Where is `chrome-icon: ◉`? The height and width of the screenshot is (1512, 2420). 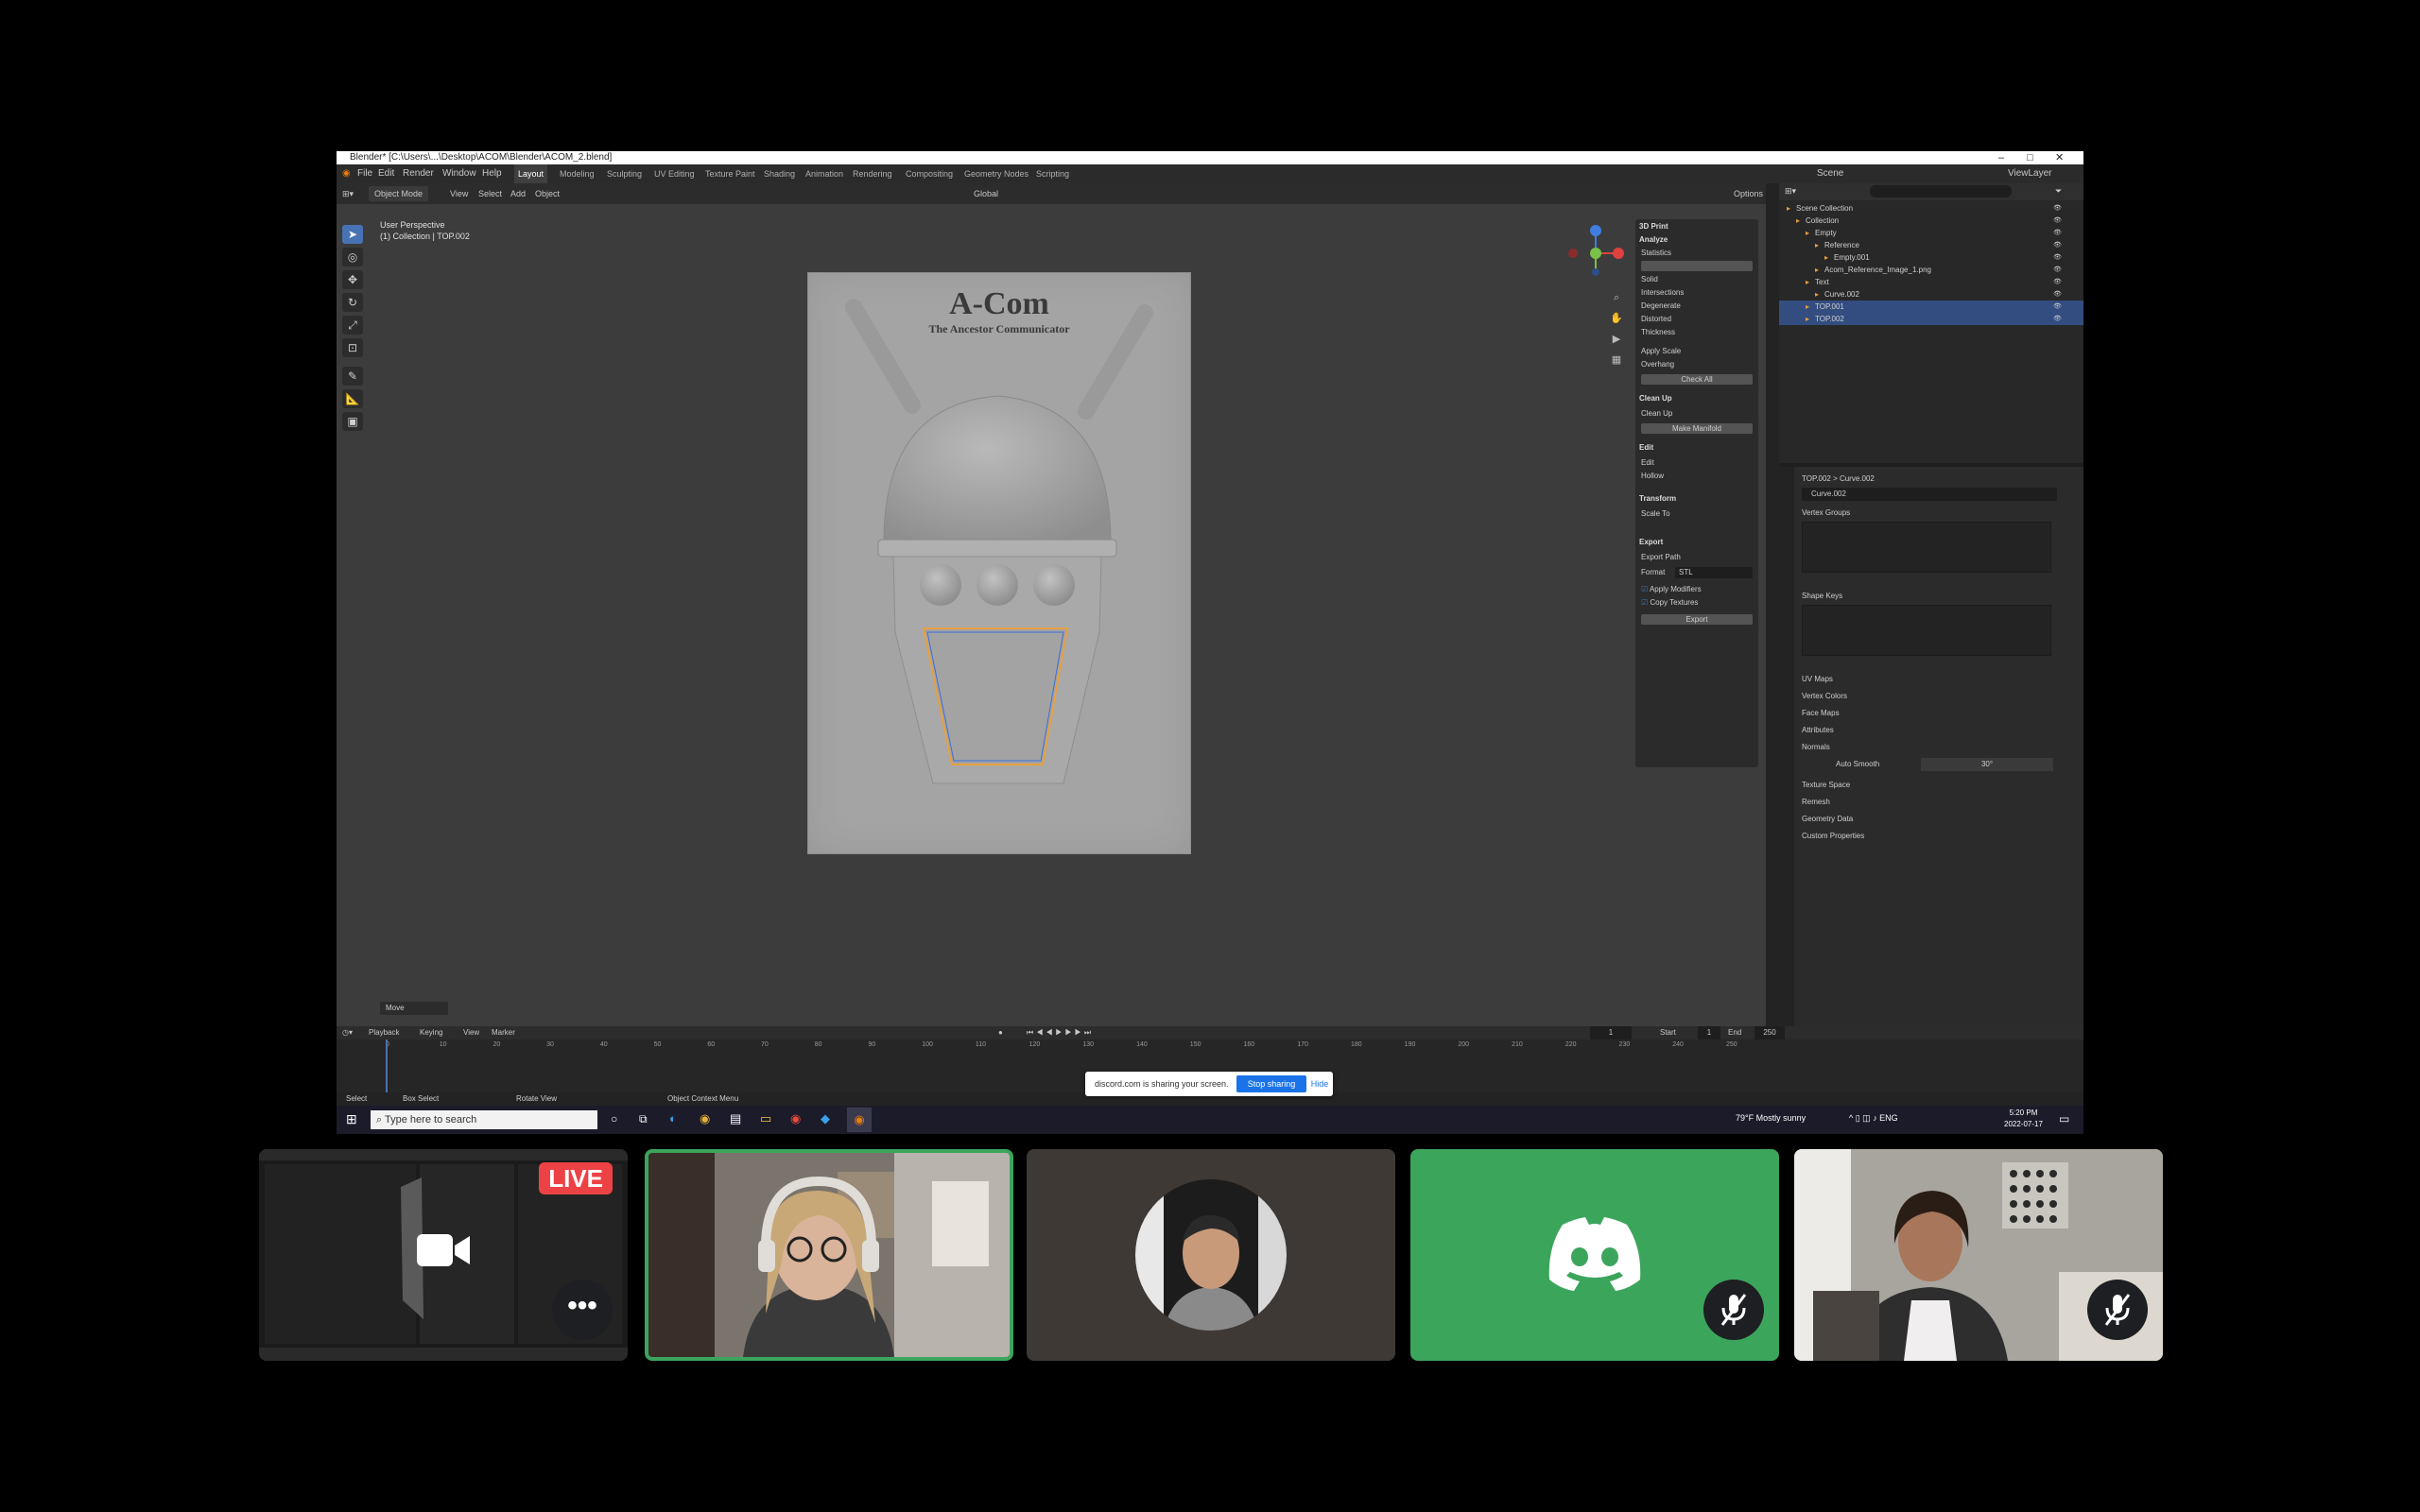
chrome-icon: ◉ is located at coordinates (705, 1118).